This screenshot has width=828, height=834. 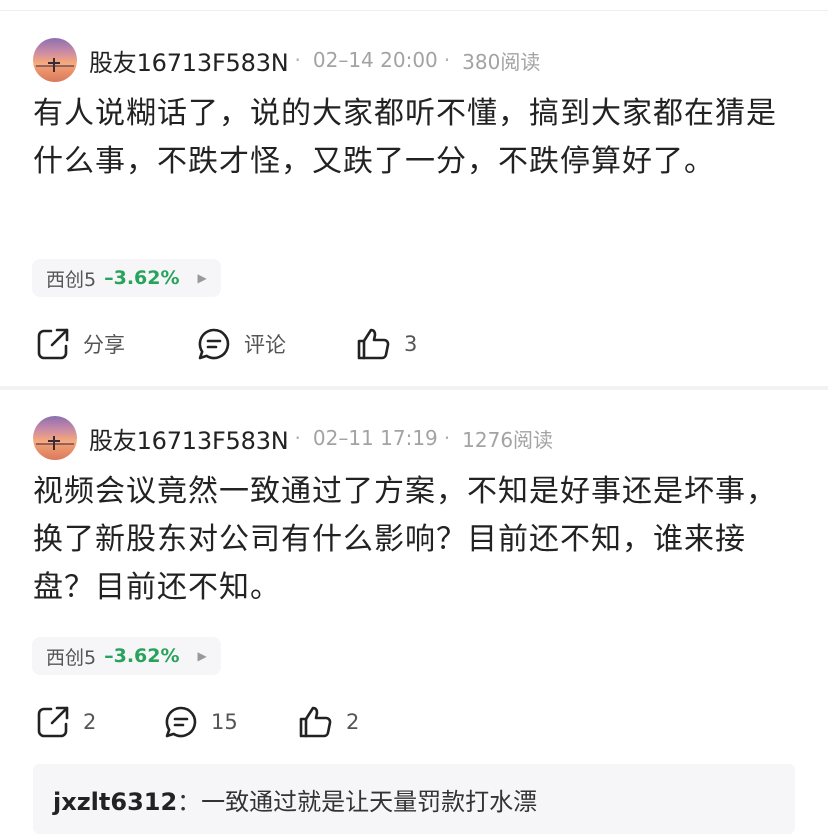 I want to click on comment-label: 评论, so click(x=265, y=345).